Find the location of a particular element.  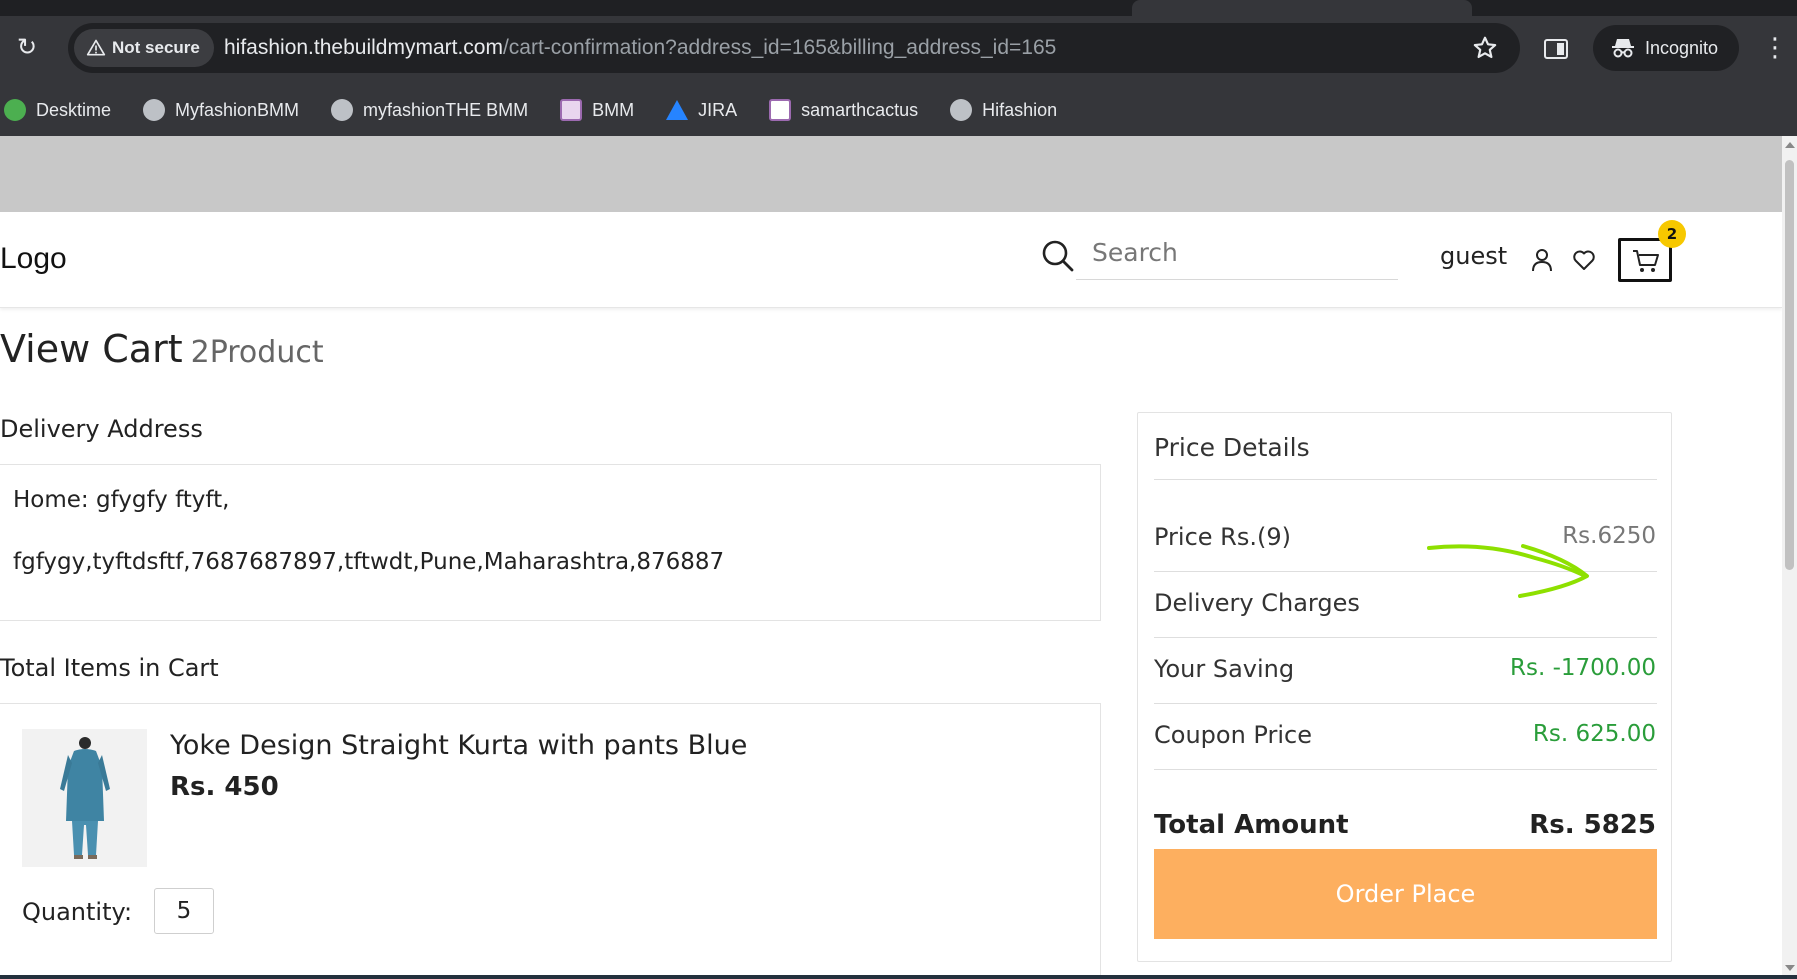

bookmark-label: BMM is located at coordinates (613, 109).